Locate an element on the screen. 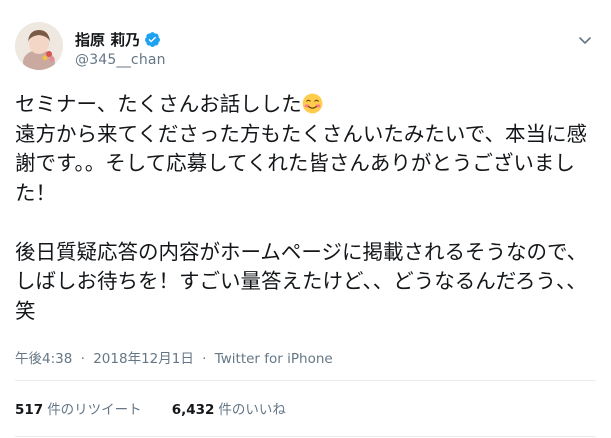 This screenshot has height=438, width=611. verified-badge-icon is located at coordinates (152, 39).